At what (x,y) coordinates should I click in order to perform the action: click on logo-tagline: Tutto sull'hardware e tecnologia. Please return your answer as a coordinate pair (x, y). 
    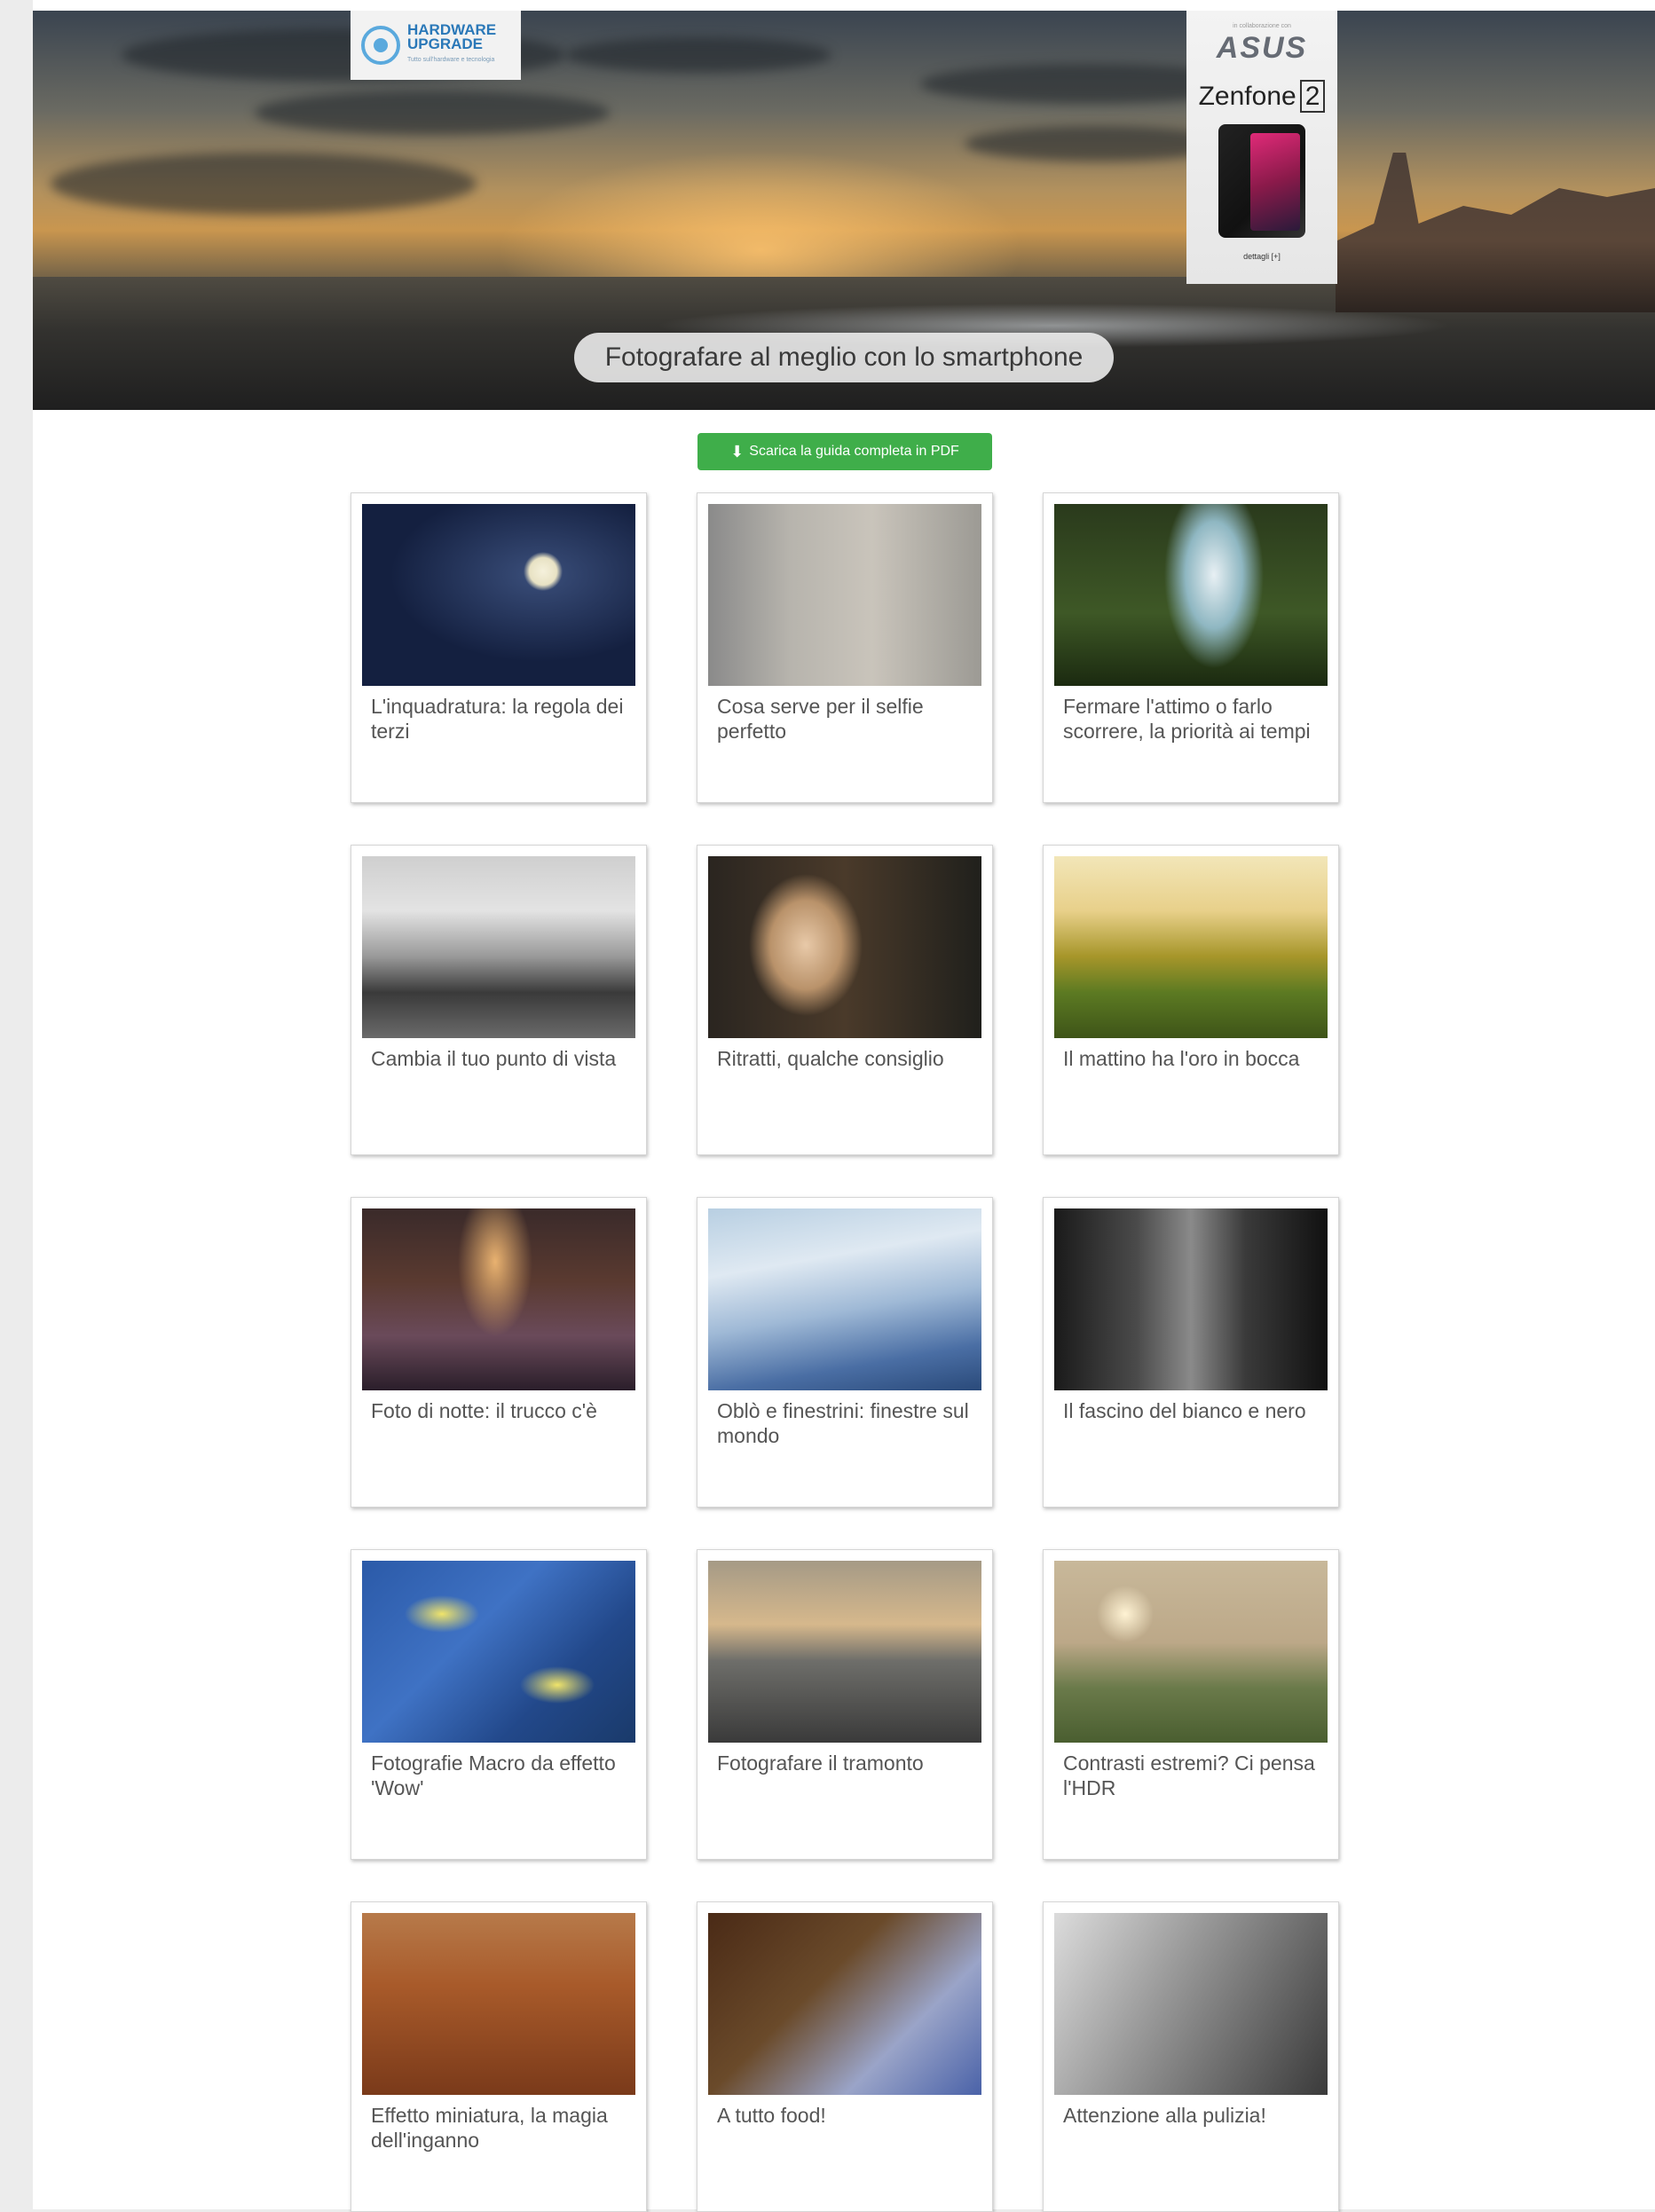
    Looking at the image, I should click on (451, 60).